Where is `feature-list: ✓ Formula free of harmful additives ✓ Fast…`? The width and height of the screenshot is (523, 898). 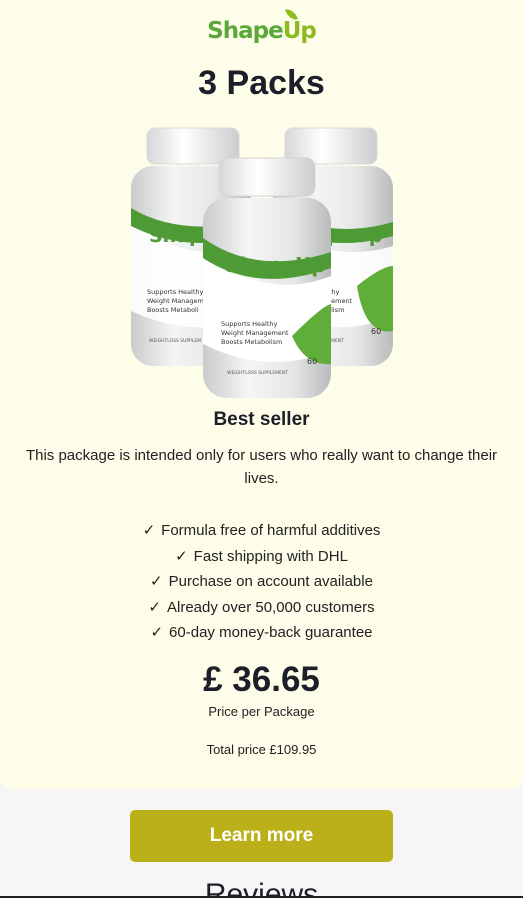 feature-list: ✓ Formula free of harmful additives ✓ Fast… is located at coordinates (261, 582).